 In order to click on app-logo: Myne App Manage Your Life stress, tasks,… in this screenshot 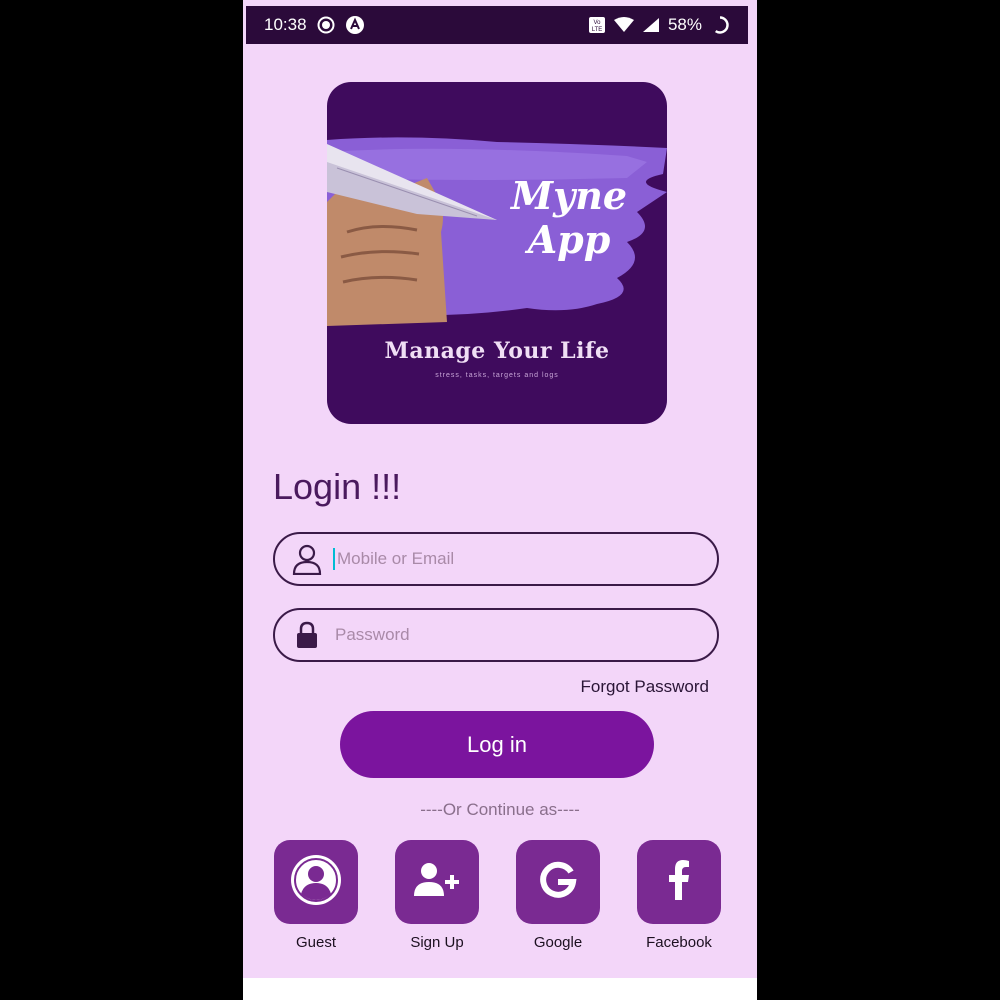, I will do `click(497, 253)`.